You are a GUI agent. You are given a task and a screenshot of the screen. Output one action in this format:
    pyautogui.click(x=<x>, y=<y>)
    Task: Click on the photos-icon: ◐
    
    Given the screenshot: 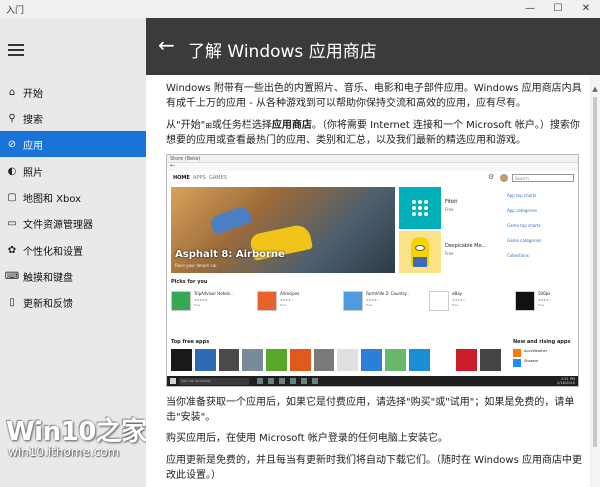 What is the action you would take?
    pyautogui.click(x=12, y=171)
    